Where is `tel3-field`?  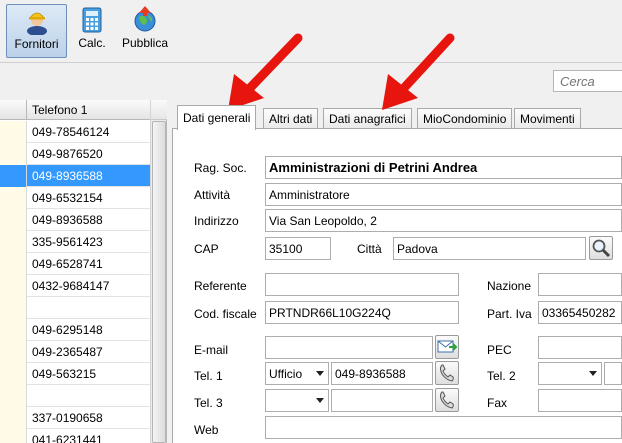 tel3-field is located at coordinates (382, 400).